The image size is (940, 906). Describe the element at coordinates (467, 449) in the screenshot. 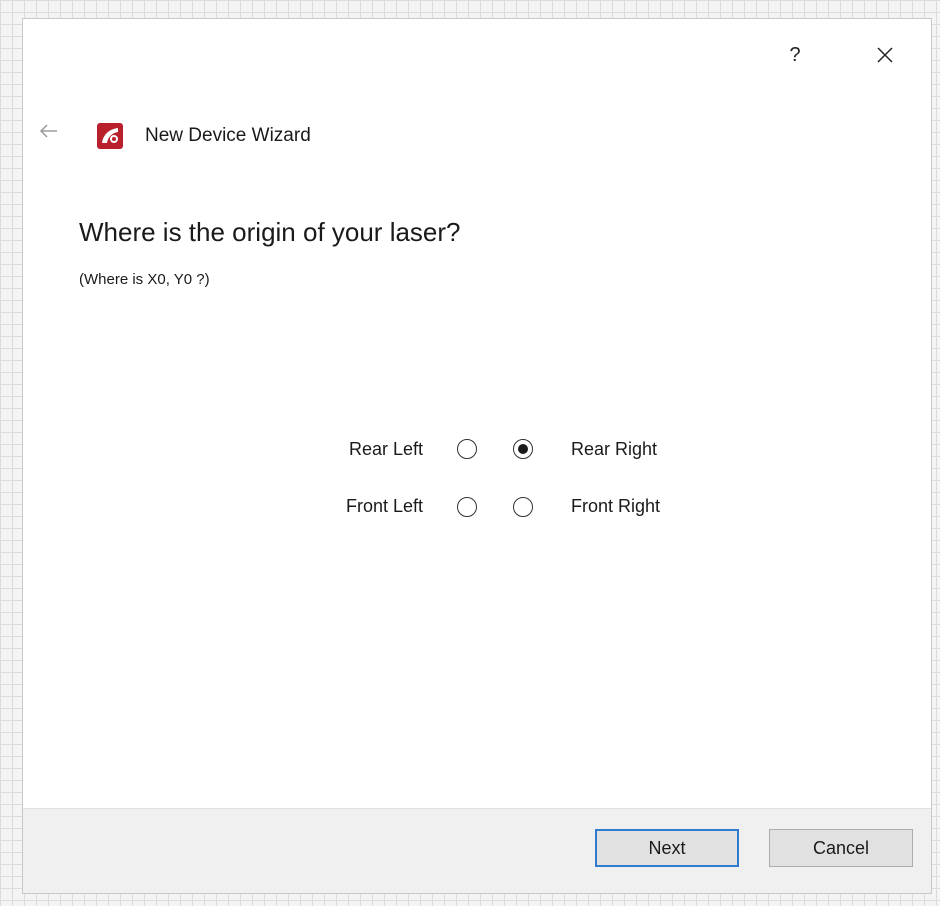

I see `rear-left-radio` at that location.